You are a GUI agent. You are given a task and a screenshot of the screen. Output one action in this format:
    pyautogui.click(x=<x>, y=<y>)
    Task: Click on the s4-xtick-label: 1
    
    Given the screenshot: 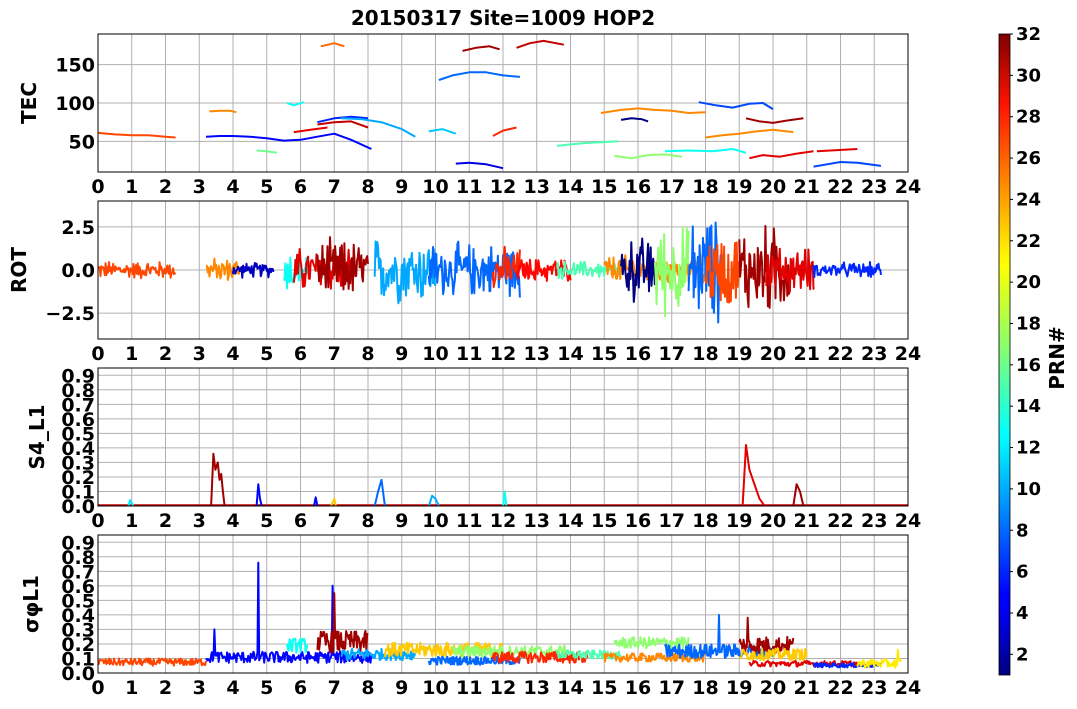 What is the action you would take?
    pyautogui.click(x=131, y=521)
    